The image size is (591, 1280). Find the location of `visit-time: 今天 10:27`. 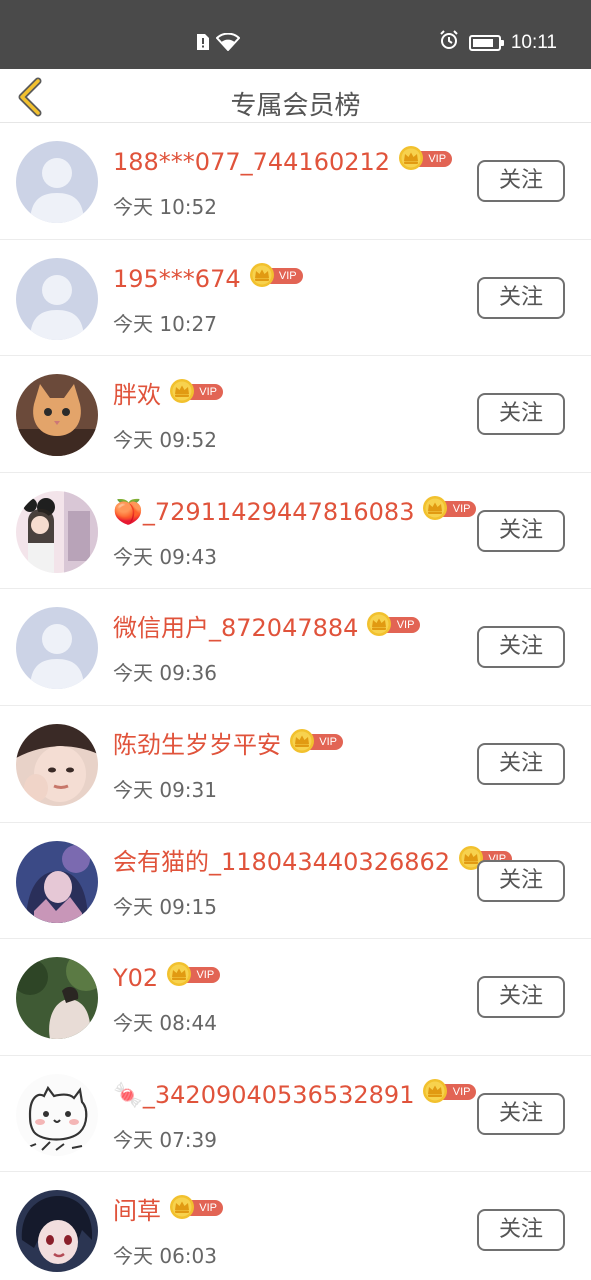

visit-time: 今天 10:27 is located at coordinates (165, 323).